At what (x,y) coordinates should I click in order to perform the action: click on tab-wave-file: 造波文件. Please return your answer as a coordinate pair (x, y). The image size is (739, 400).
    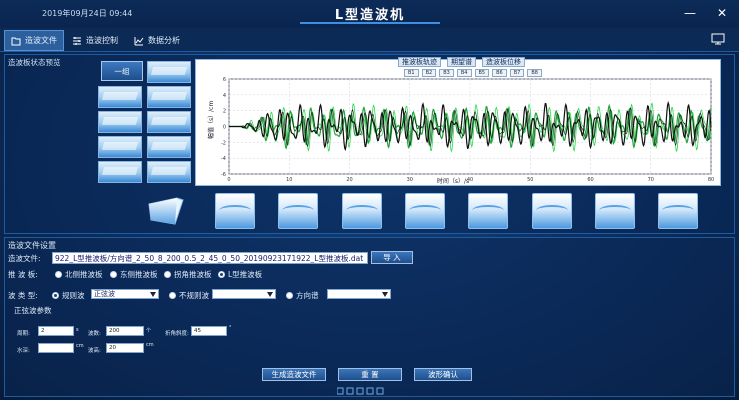
    Looking at the image, I should click on (34, 40).